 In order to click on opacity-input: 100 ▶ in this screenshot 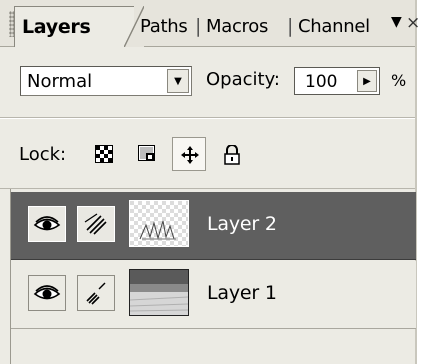, I will do `click(337, 81)`.